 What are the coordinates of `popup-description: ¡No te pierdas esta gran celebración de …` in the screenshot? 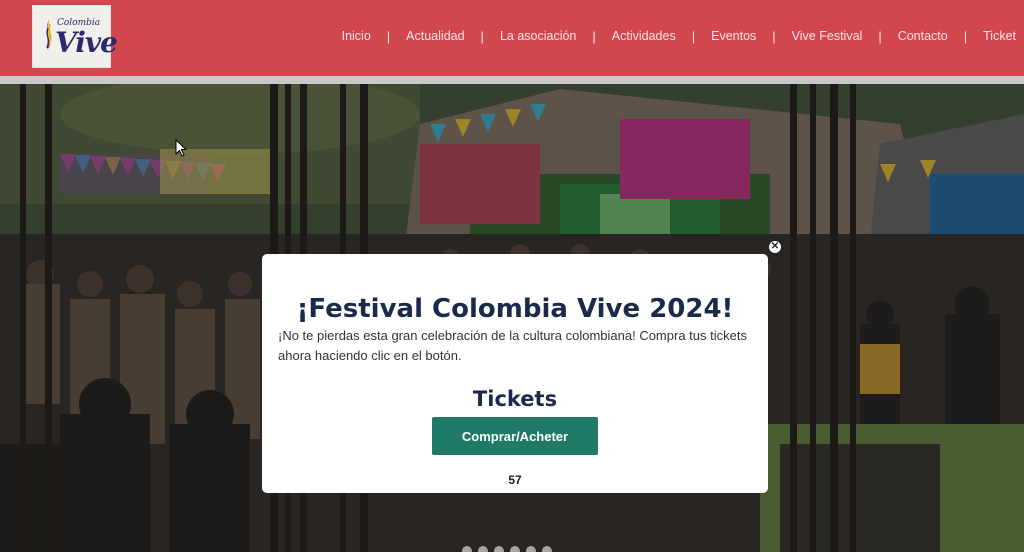 It's located at (512, 345).